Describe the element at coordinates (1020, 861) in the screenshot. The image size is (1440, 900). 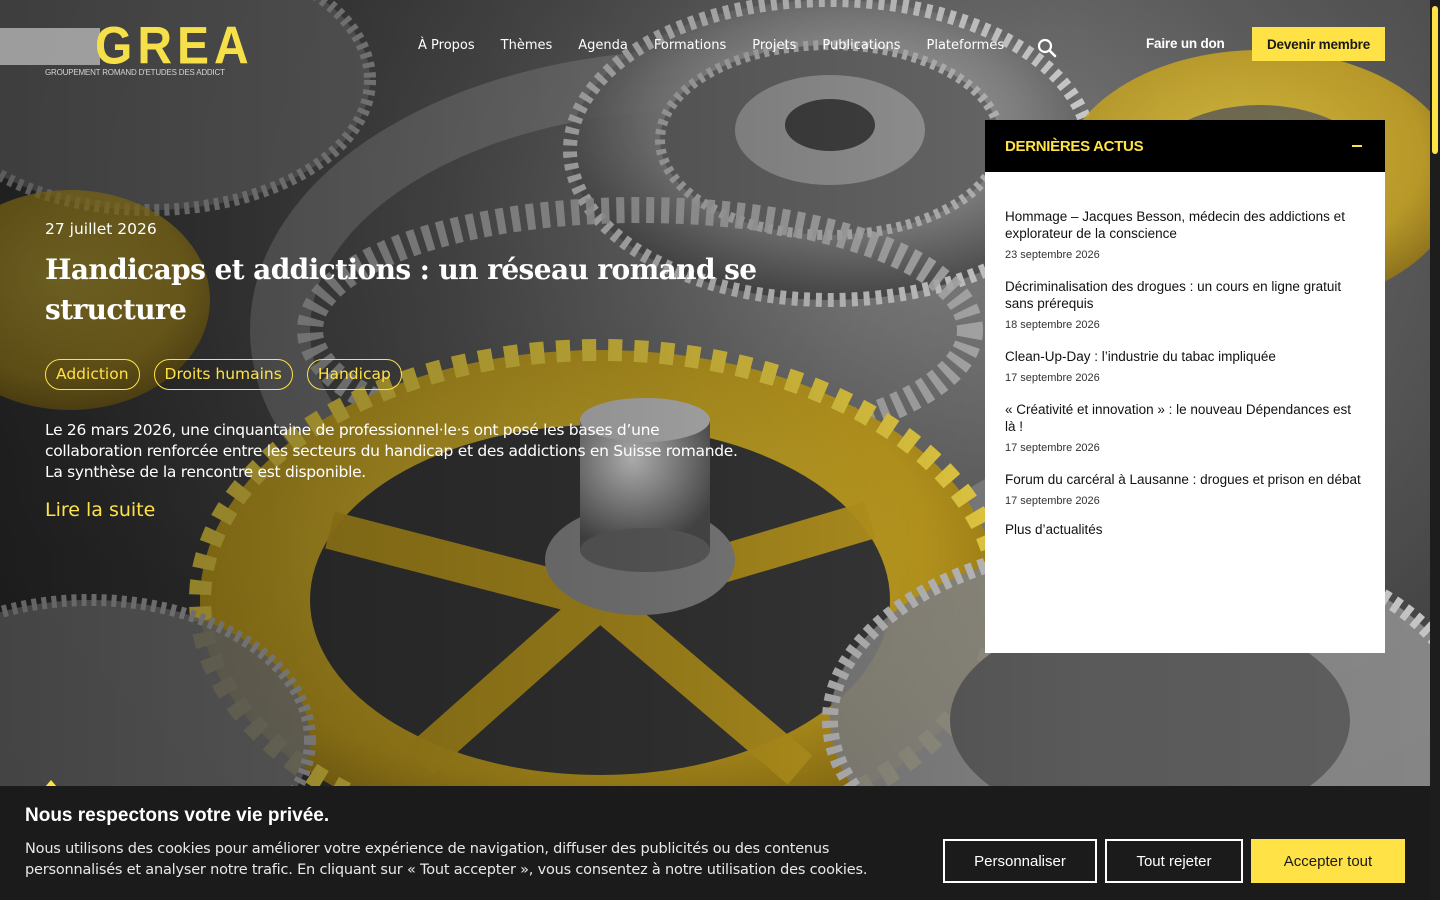
I see `customize-button: Personnaliser` at that location.